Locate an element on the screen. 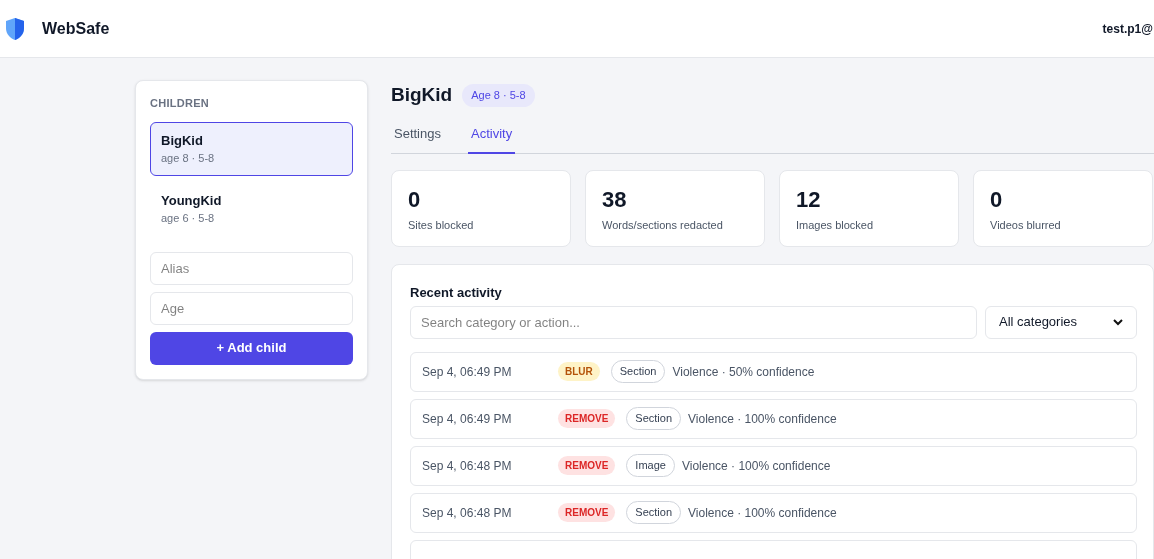 The width and height of the screenshot is (1154, 559). stat-value: 38 is located at coordinates (615, 200).